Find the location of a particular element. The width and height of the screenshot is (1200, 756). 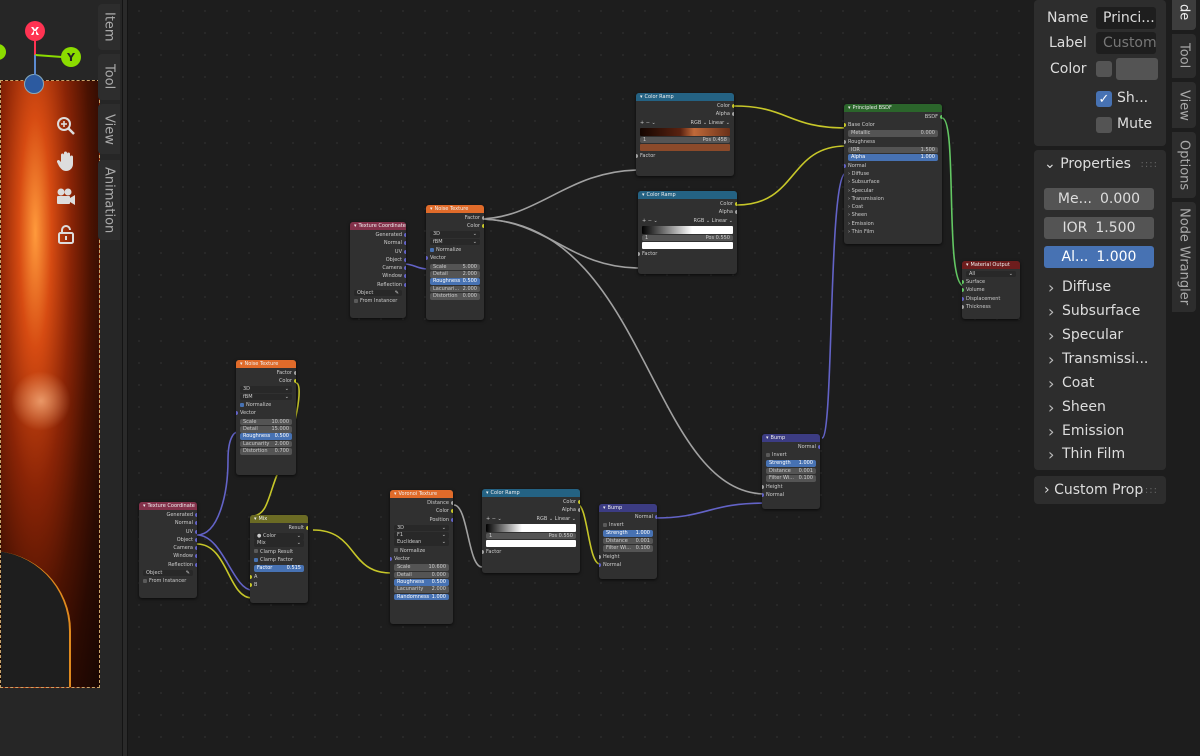

blend-mode-dropdown: Mix ⌄ is located at coordinates (279, 544).